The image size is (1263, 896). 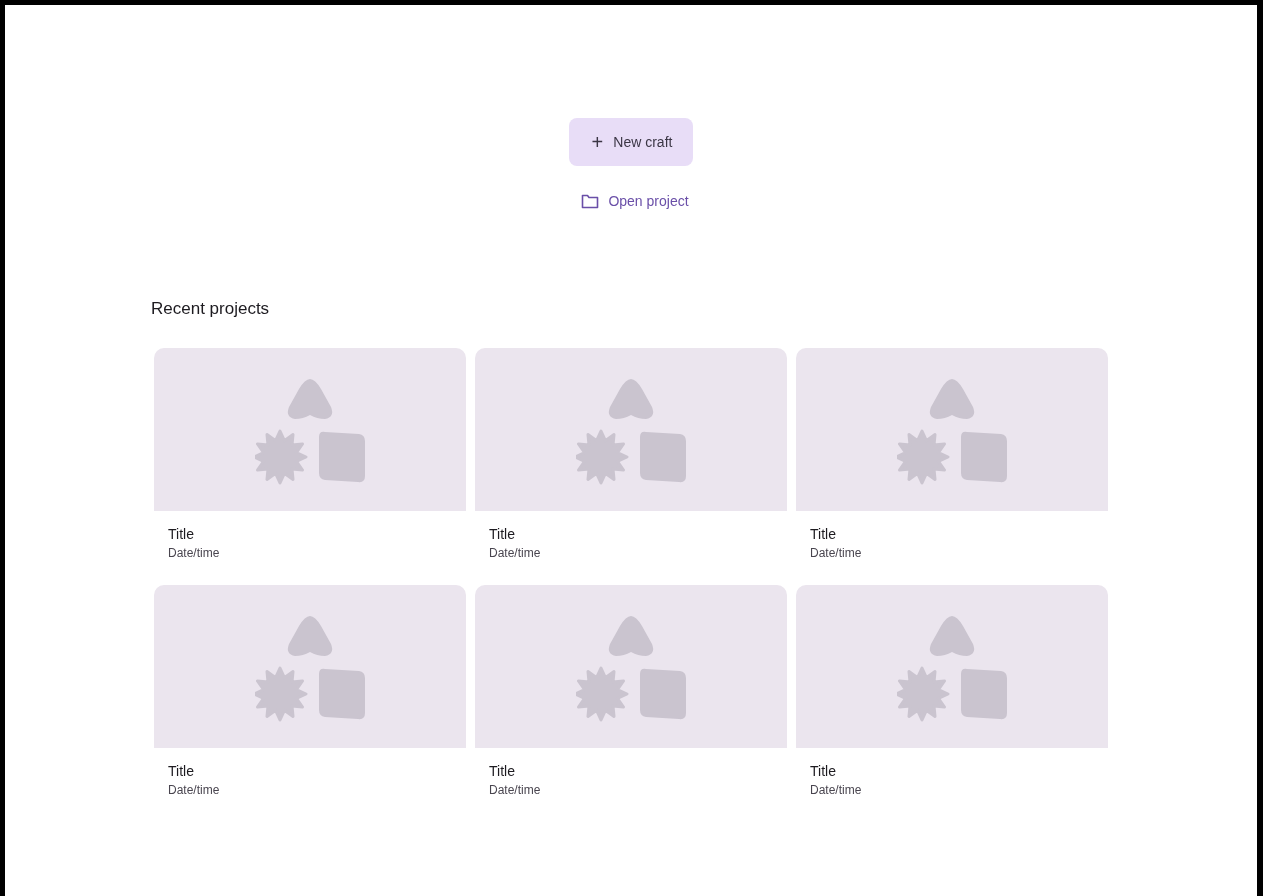 What do you see at coordinates (635, 201) in the screenshot?
I see `open-project-link: Open project` at bounding box center [635, 201].